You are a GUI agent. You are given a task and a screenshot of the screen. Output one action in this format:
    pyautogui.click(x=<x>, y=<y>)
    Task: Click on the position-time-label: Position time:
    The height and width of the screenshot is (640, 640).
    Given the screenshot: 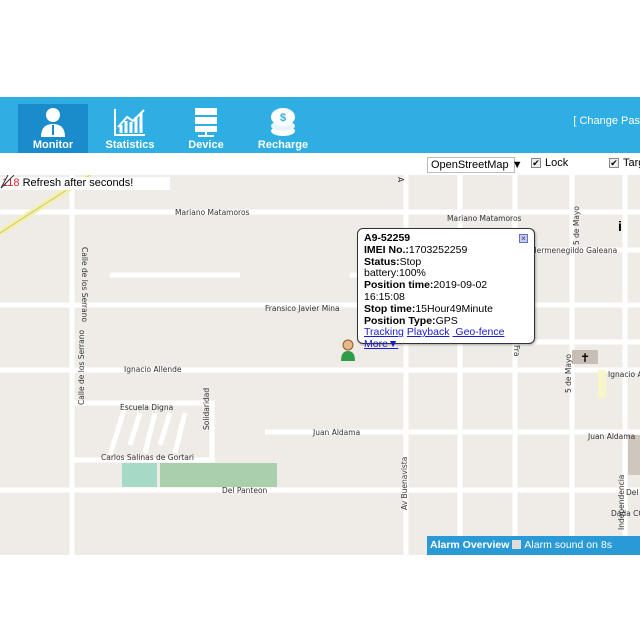 What is the action you would take?
    pyautogui.click(x=399, y=285)
    